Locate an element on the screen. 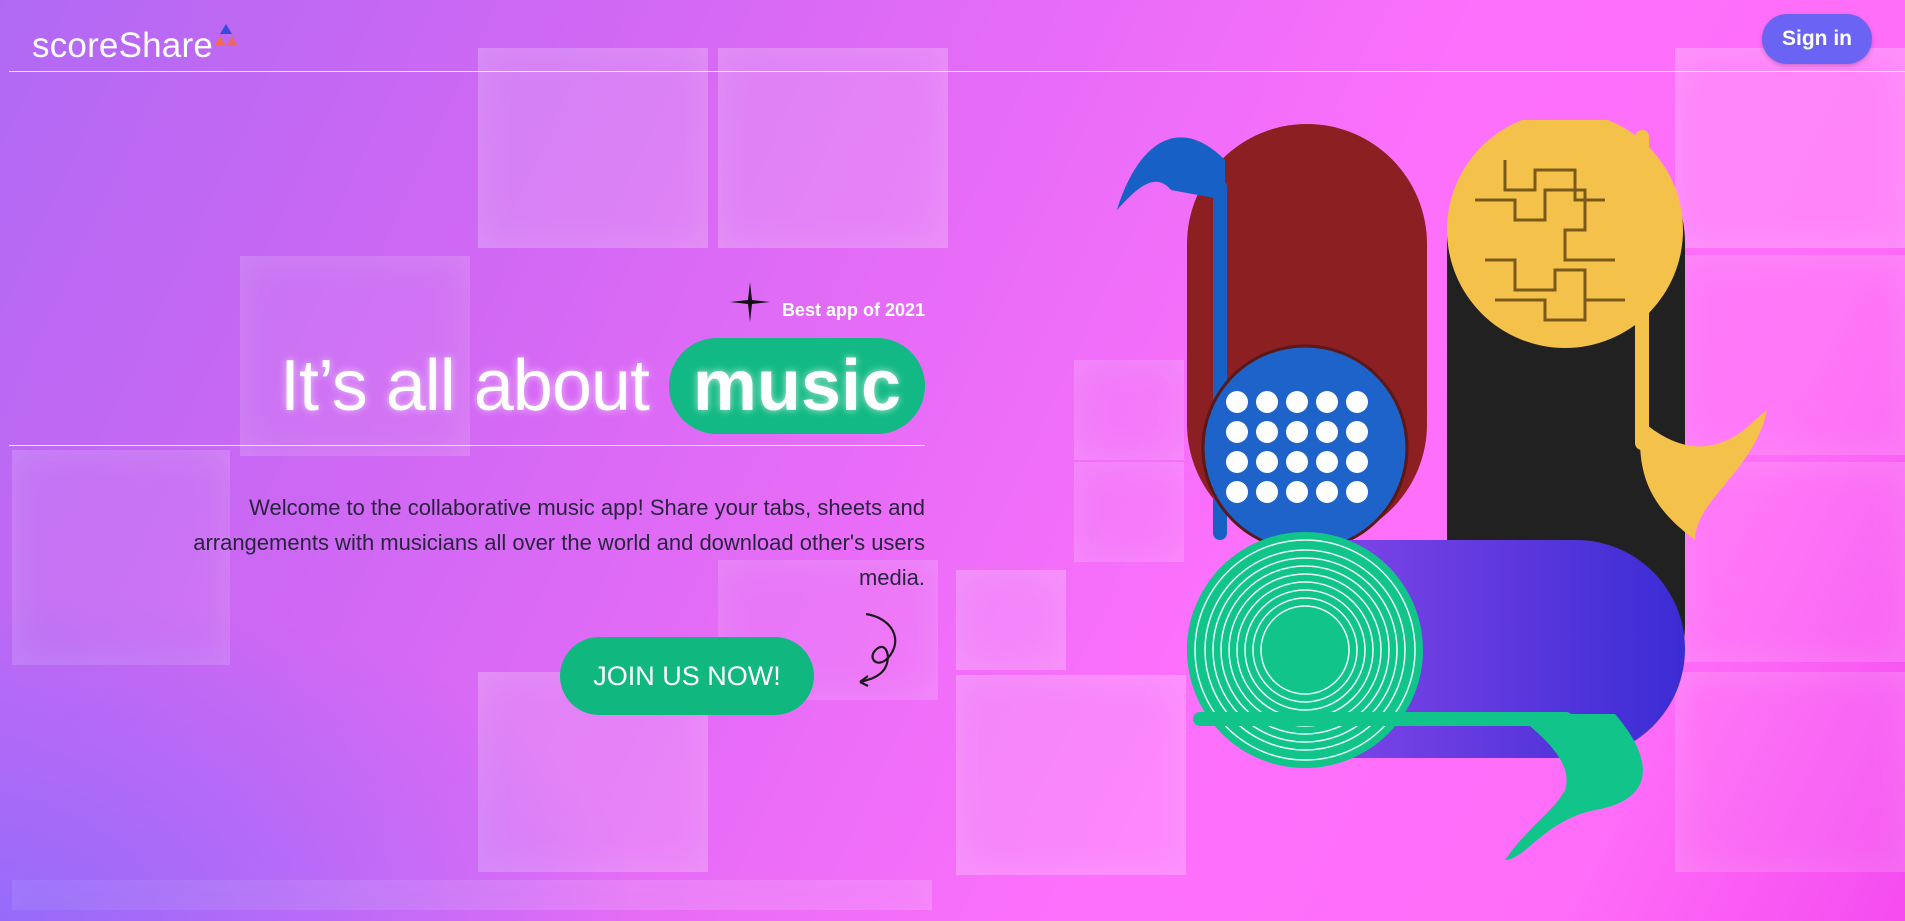 The image size is (1905, 921). logo-text: scoreShare is located at coordinates (122, 46).